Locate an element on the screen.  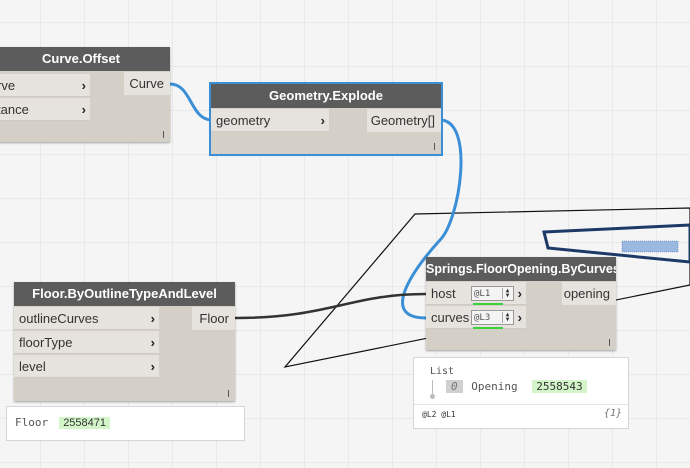
level-chip-curves: @L3 ▲ ▼ is located at coordinates (492, 317).